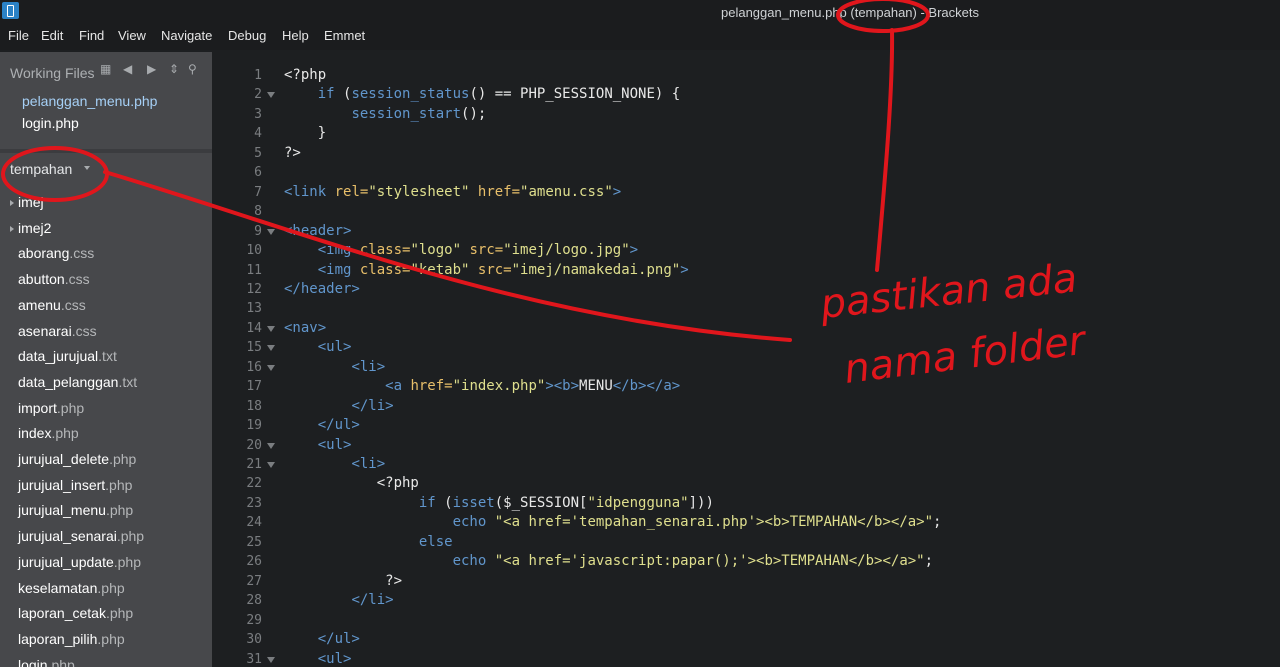 The height and width of the screenshot is (667, 1280). Describe the element at coordinates (54, 279) in the screenshot. I see `tree-file: abutton.css` at that location.